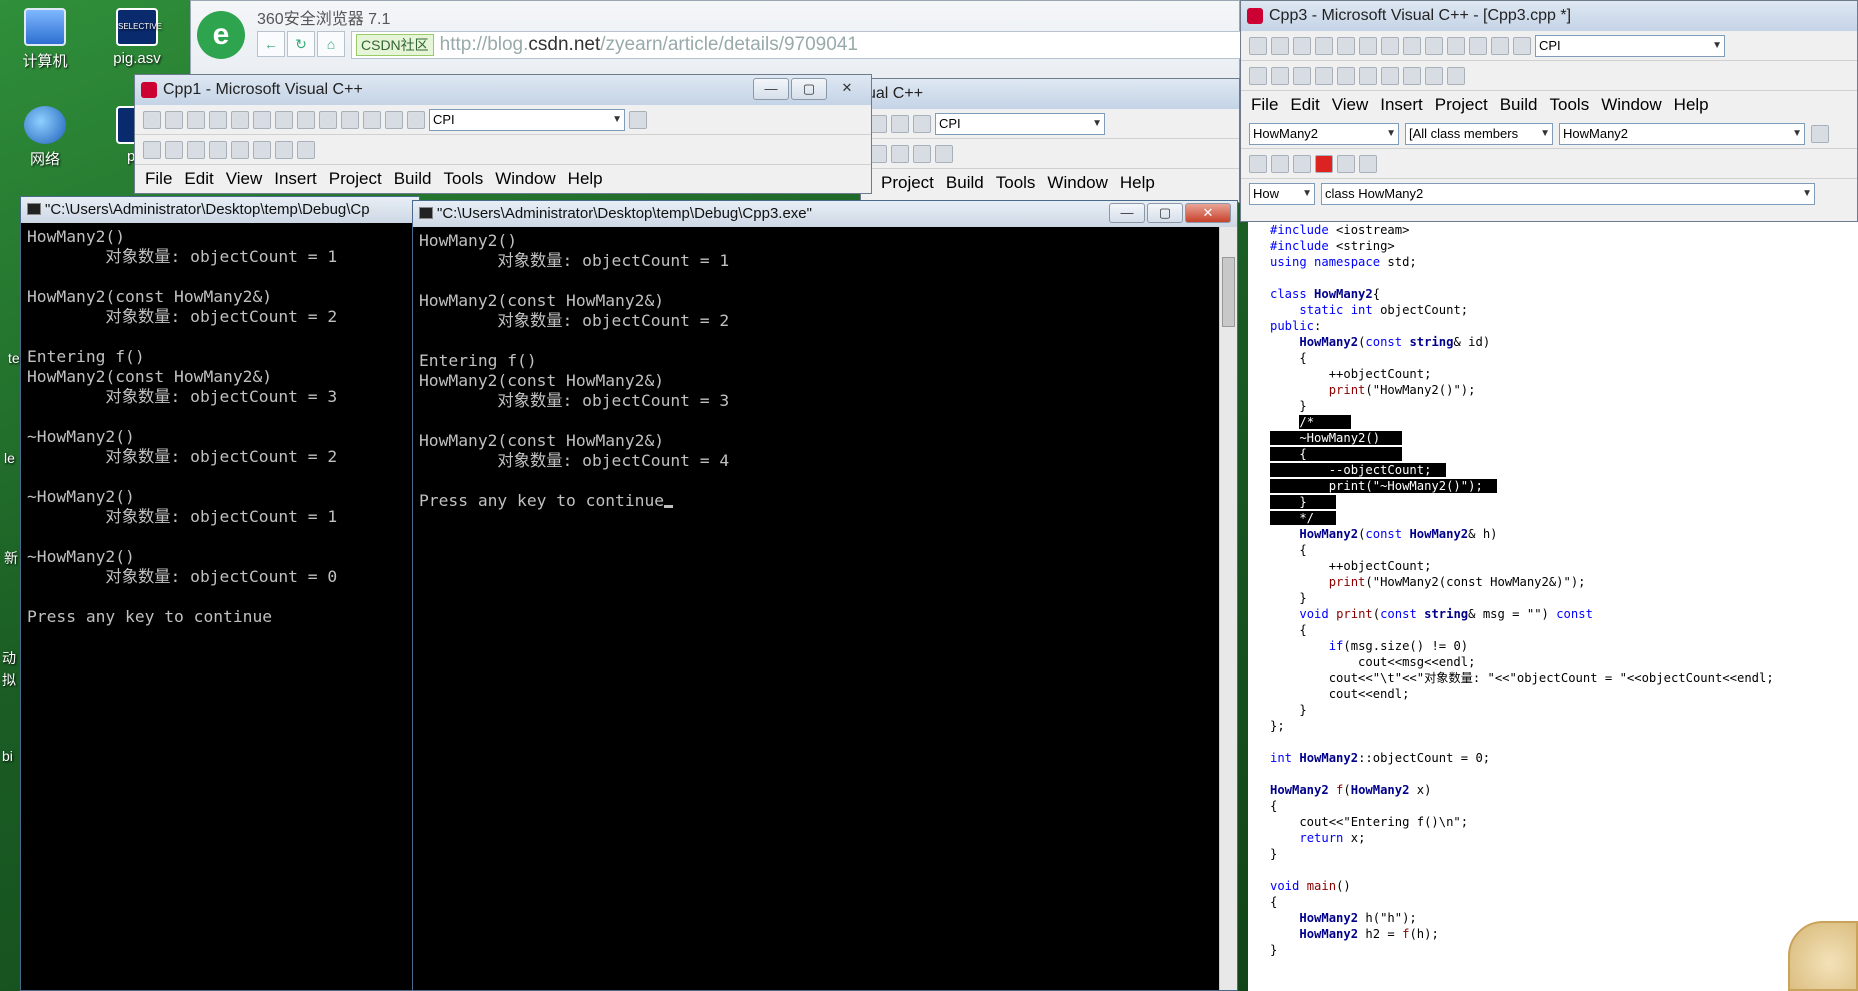 Image resolution: width=1858 pixels, height=991 pixels. Describe the element at coordinates (45, 39) in the screenshot. I see `desktop-icon-computer: 计算机` at that location.